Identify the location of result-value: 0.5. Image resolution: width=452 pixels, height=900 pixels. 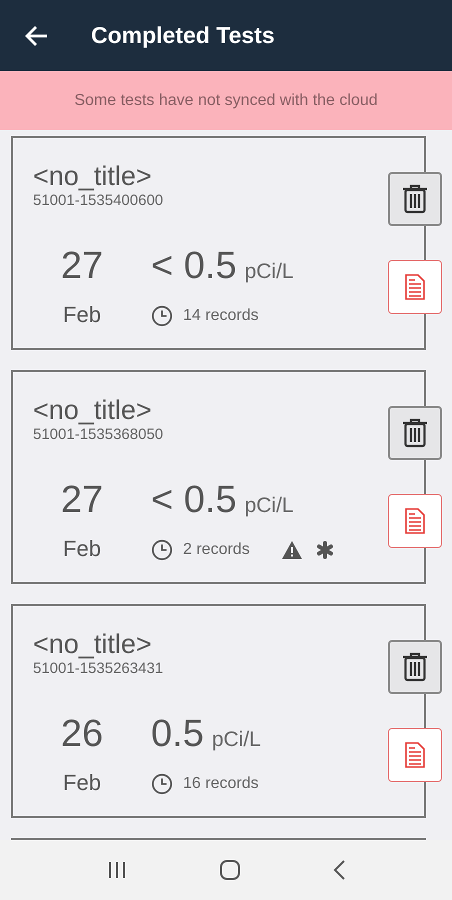
(177, 734).